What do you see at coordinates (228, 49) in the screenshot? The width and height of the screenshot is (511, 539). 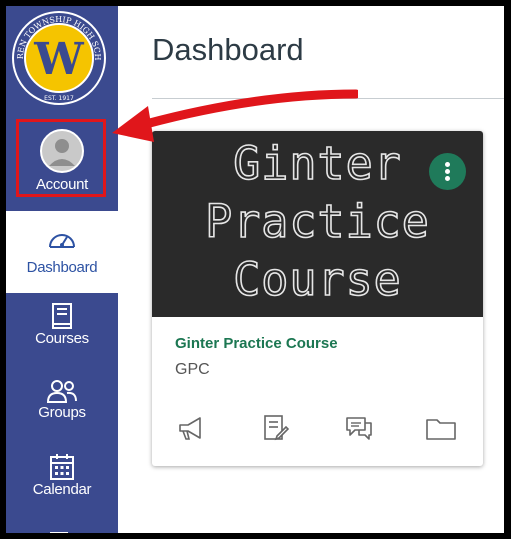 I see `page-title: Dashboard` at bounding box center [228, 49].